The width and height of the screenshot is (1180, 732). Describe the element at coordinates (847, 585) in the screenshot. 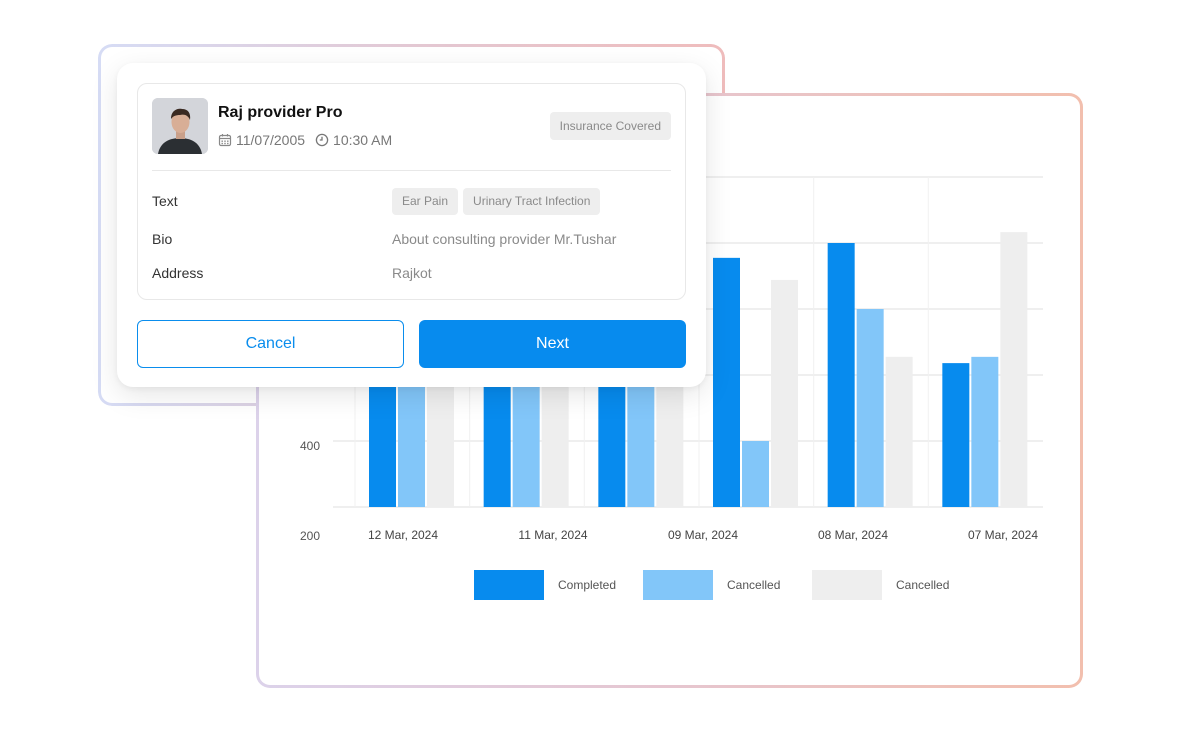

I see `legend-swatch-cancelled-grey` at that location.